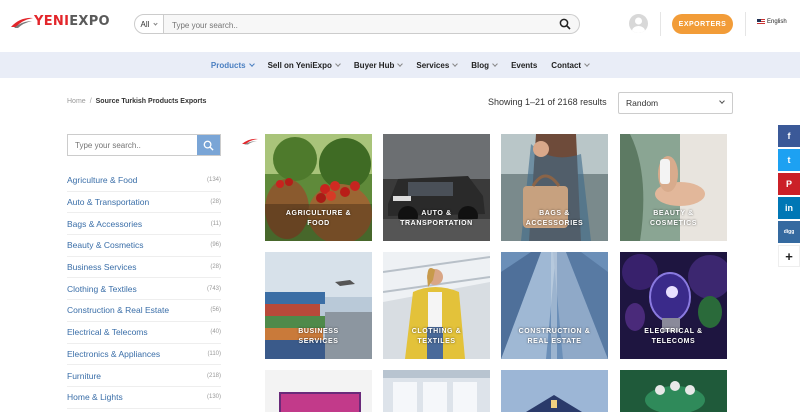 This screenshot has width=800, height=412. I want to click on furniture-image, so click(436, 391).